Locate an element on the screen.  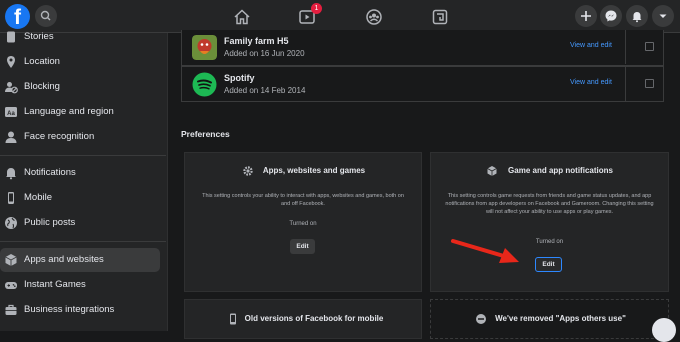
red-arrow-annotation is located at coordinates (485, 251).